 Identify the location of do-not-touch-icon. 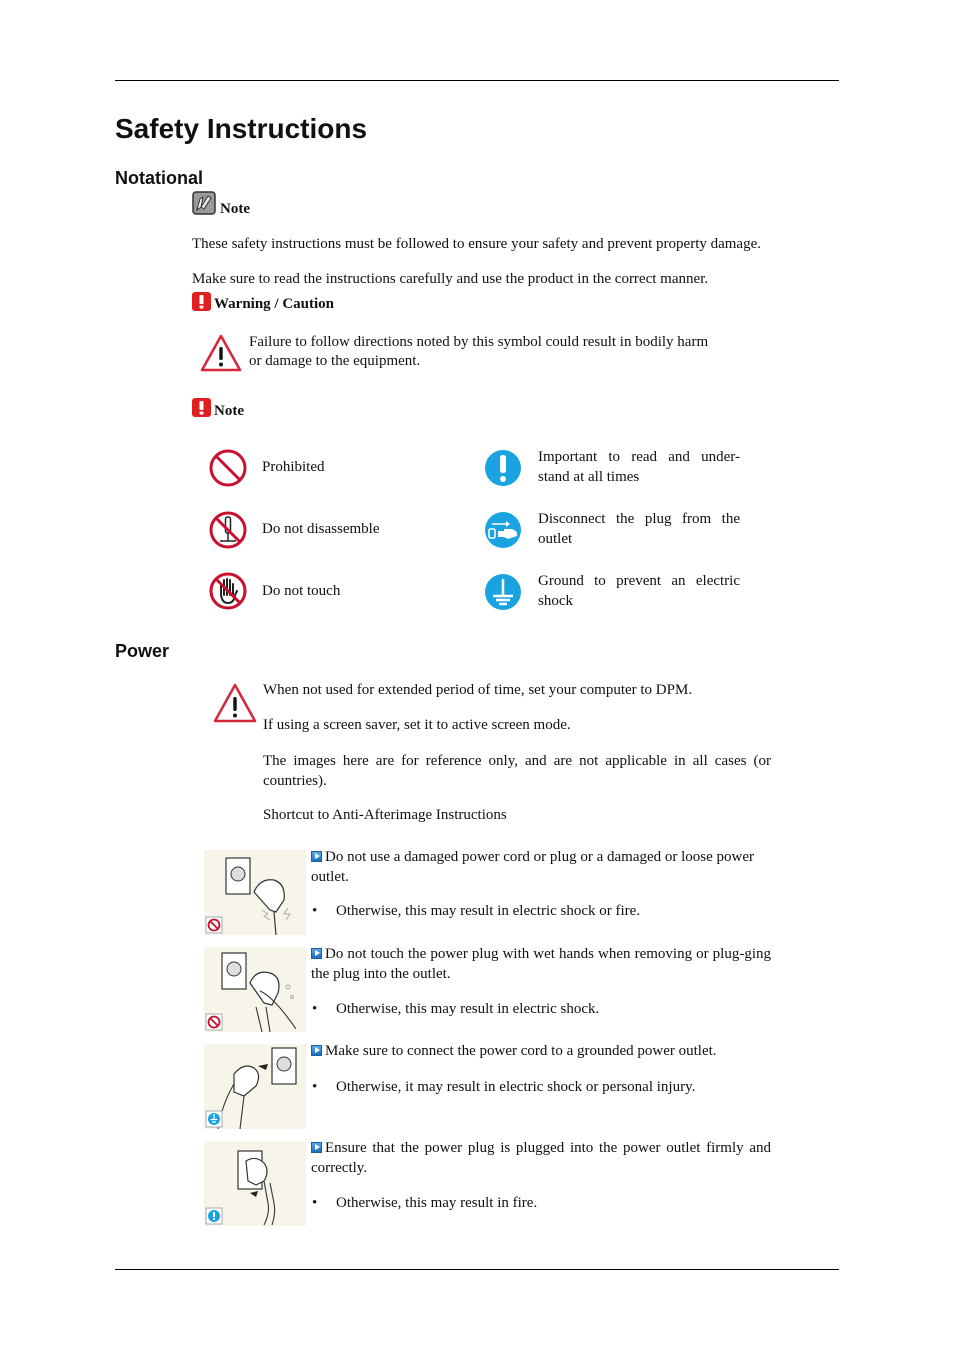
(228, 591).